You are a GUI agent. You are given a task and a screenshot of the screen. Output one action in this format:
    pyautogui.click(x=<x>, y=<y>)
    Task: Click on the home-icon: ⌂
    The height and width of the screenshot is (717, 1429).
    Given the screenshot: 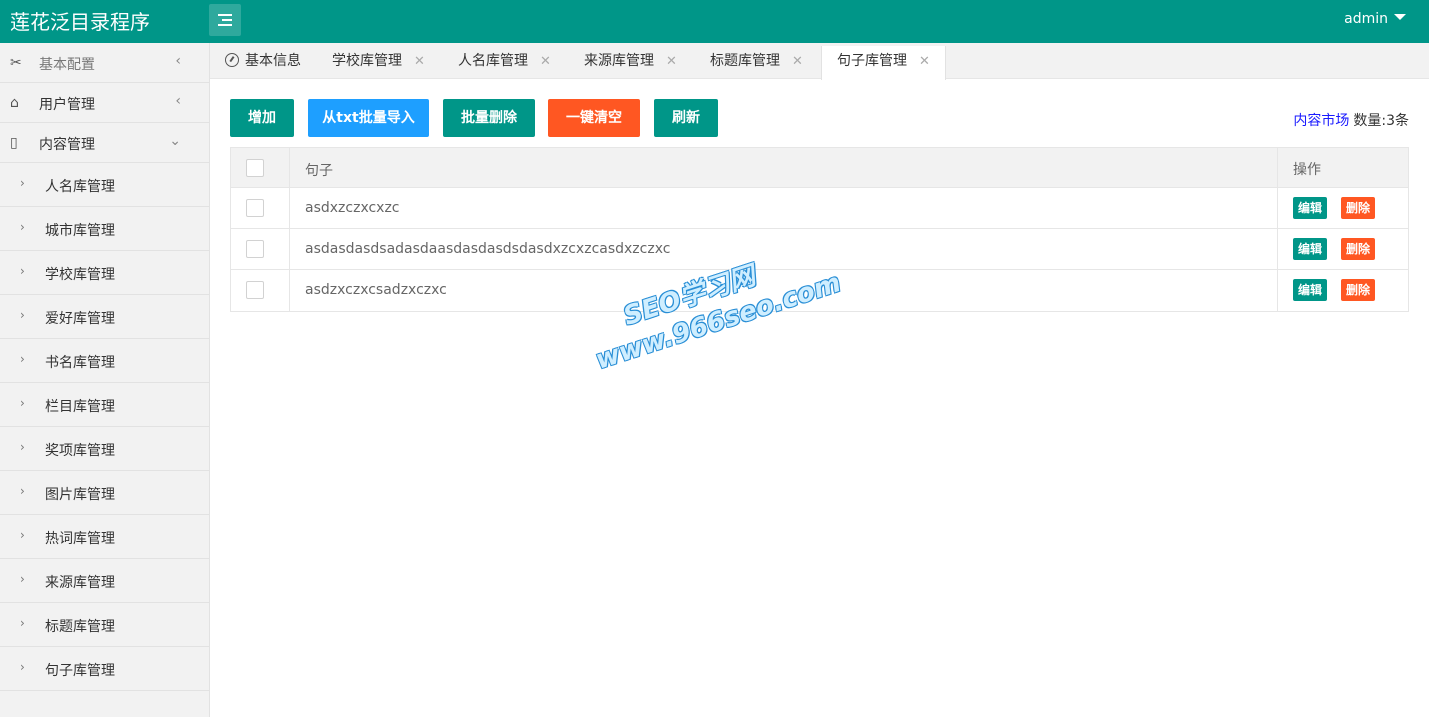 What is the action you would take?
    pyautogui.click(x=14, y=103)
    